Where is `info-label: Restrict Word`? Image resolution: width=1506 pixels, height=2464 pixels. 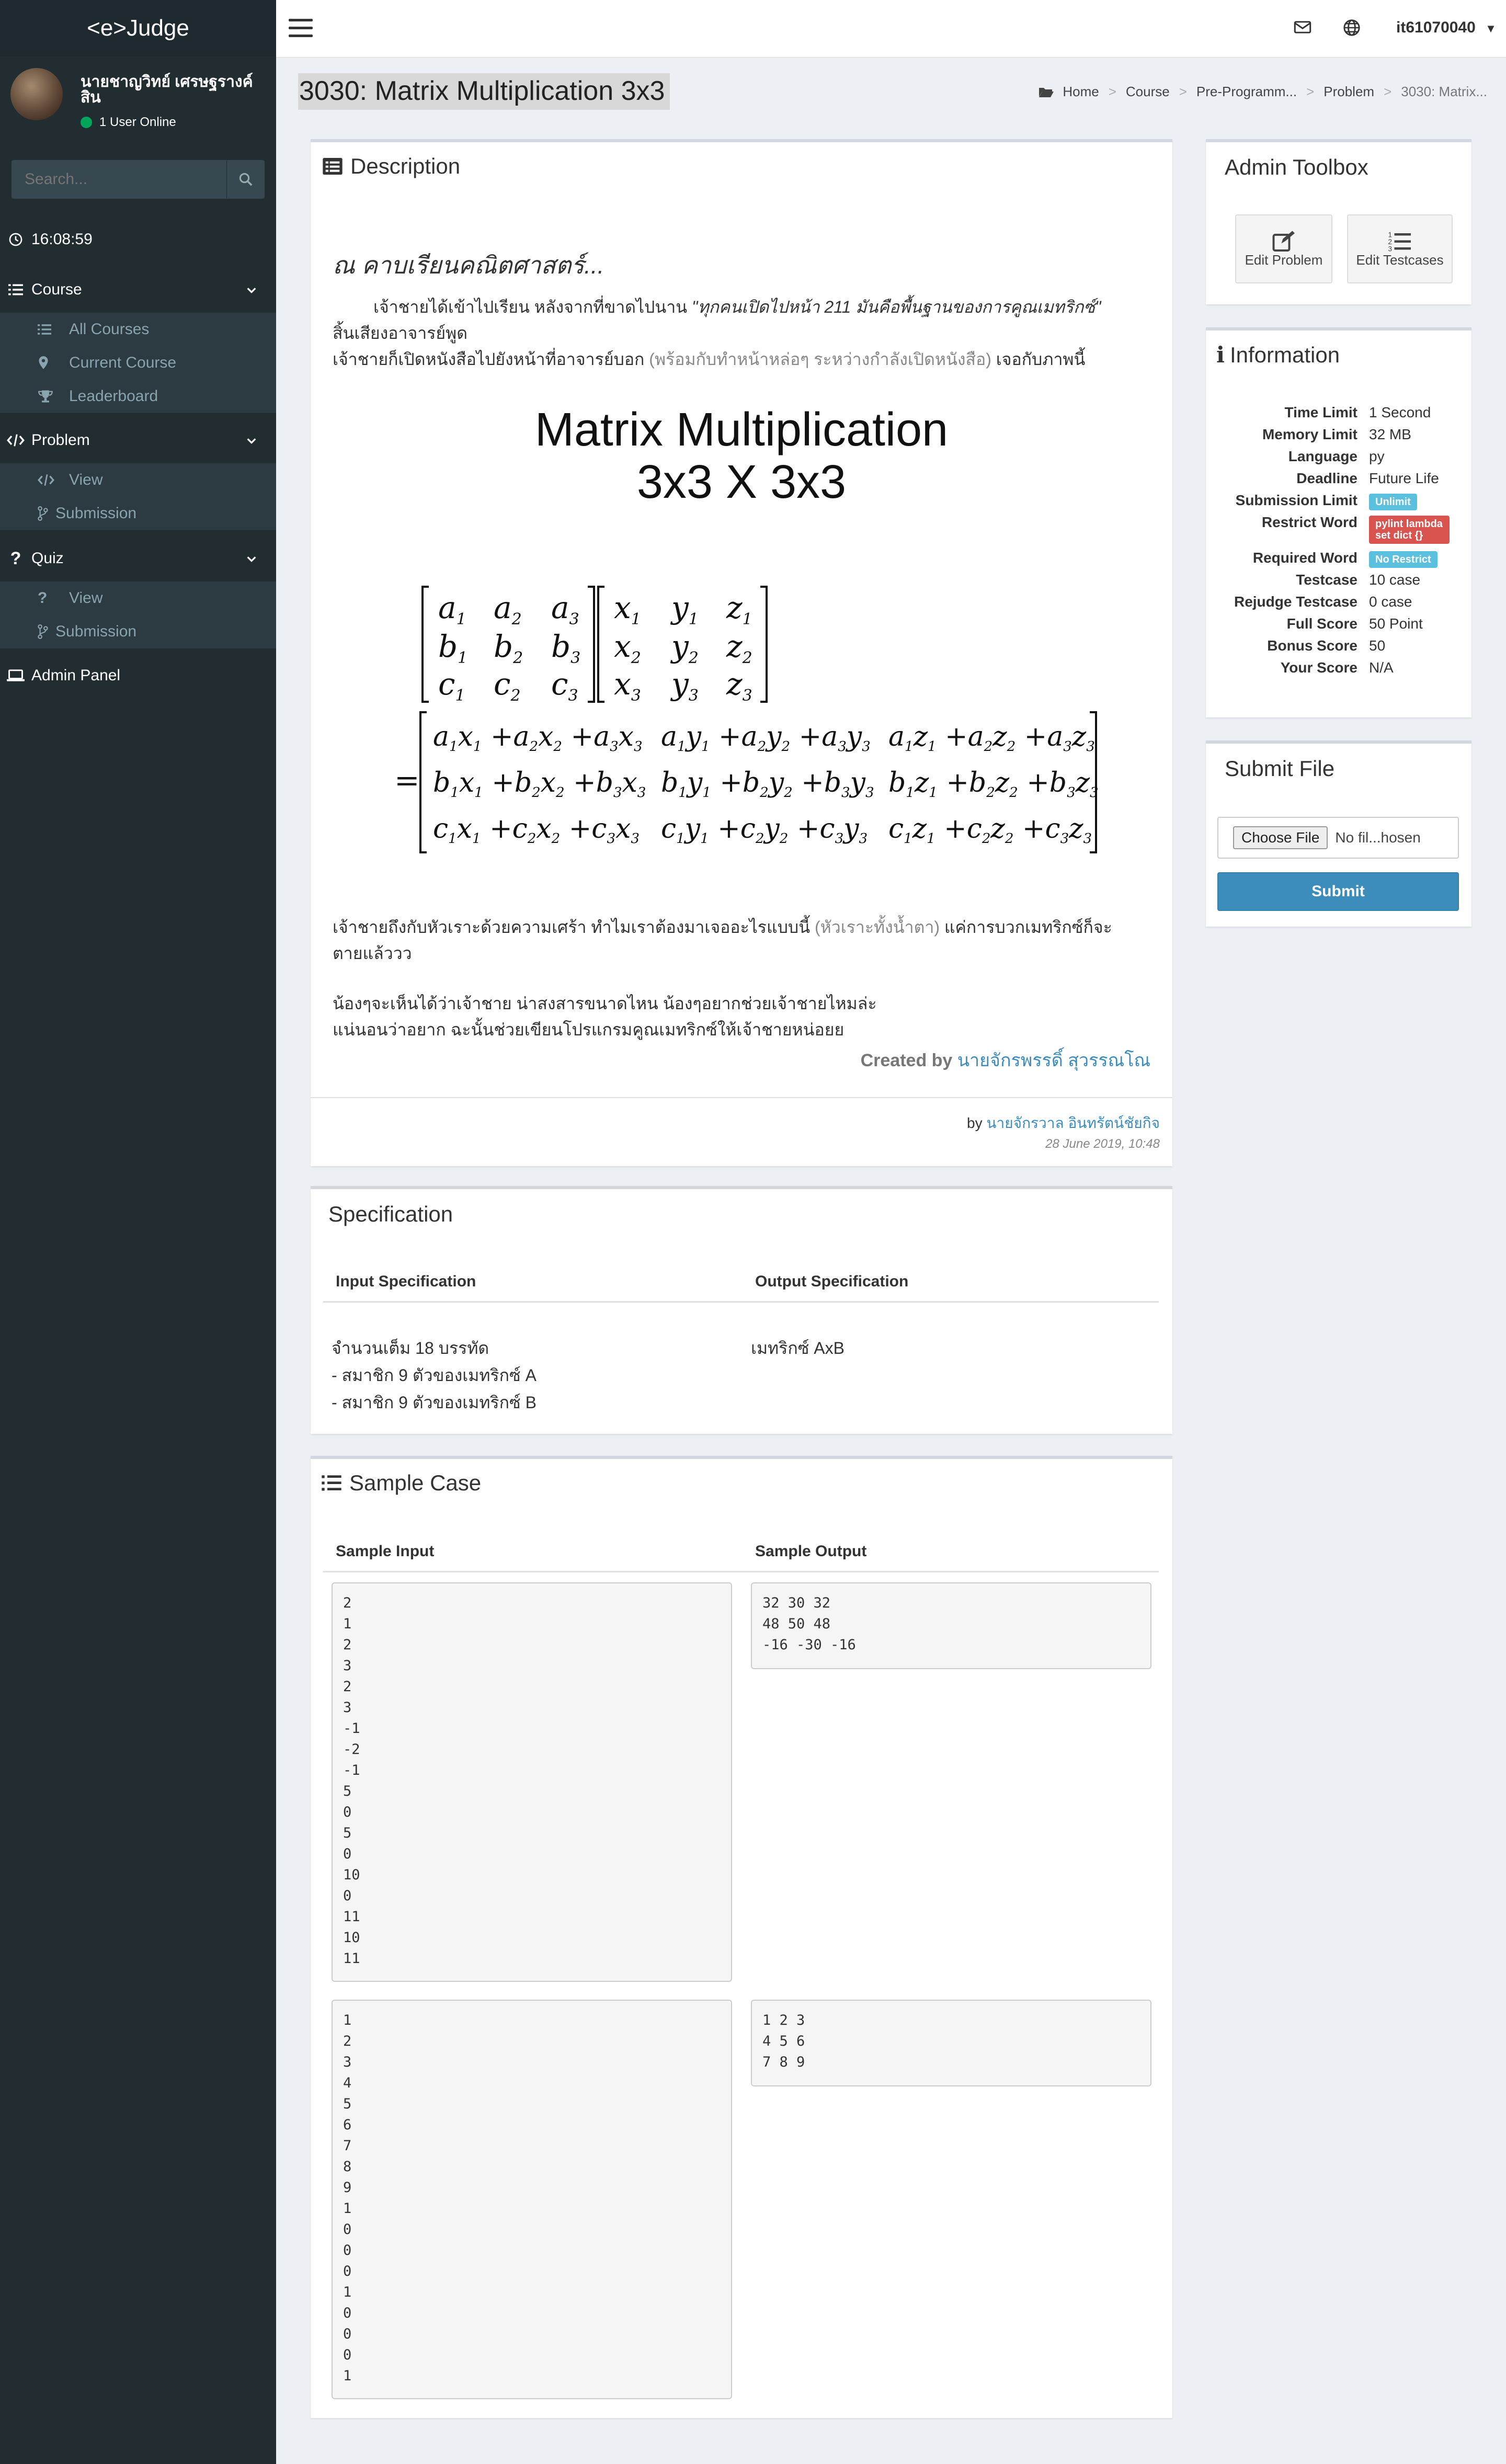 info-label: Restrict Word is located at coordinates (1309, 522).